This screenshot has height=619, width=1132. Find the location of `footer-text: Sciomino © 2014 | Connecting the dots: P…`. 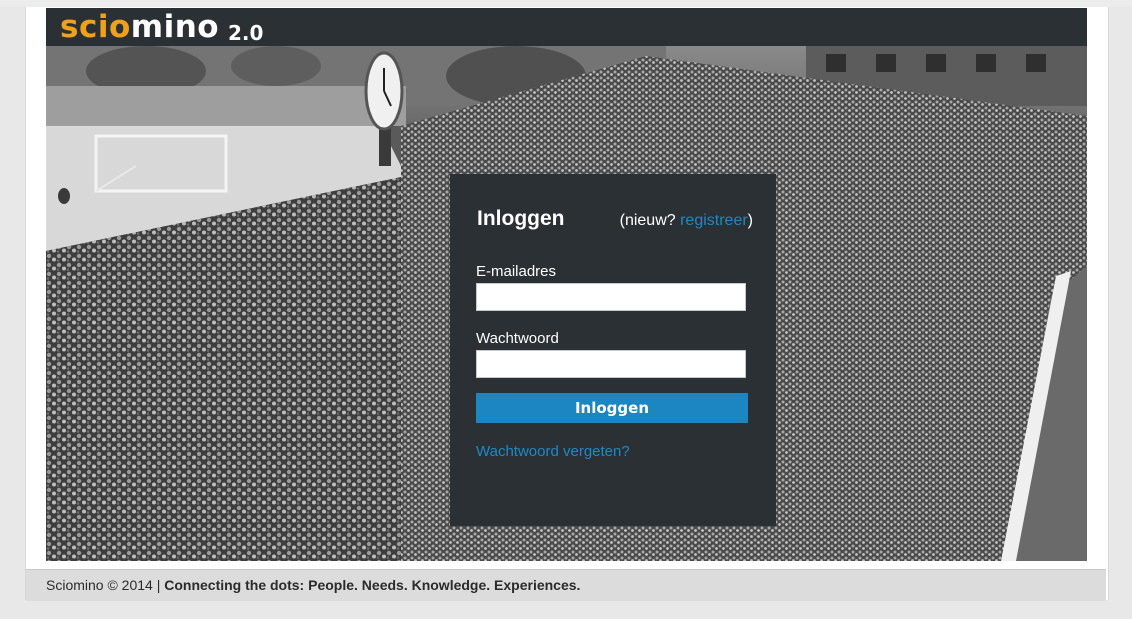

footer-text: Sciomino © 2014 | Connecting the dots: P… is located at coordinates (313, 585).